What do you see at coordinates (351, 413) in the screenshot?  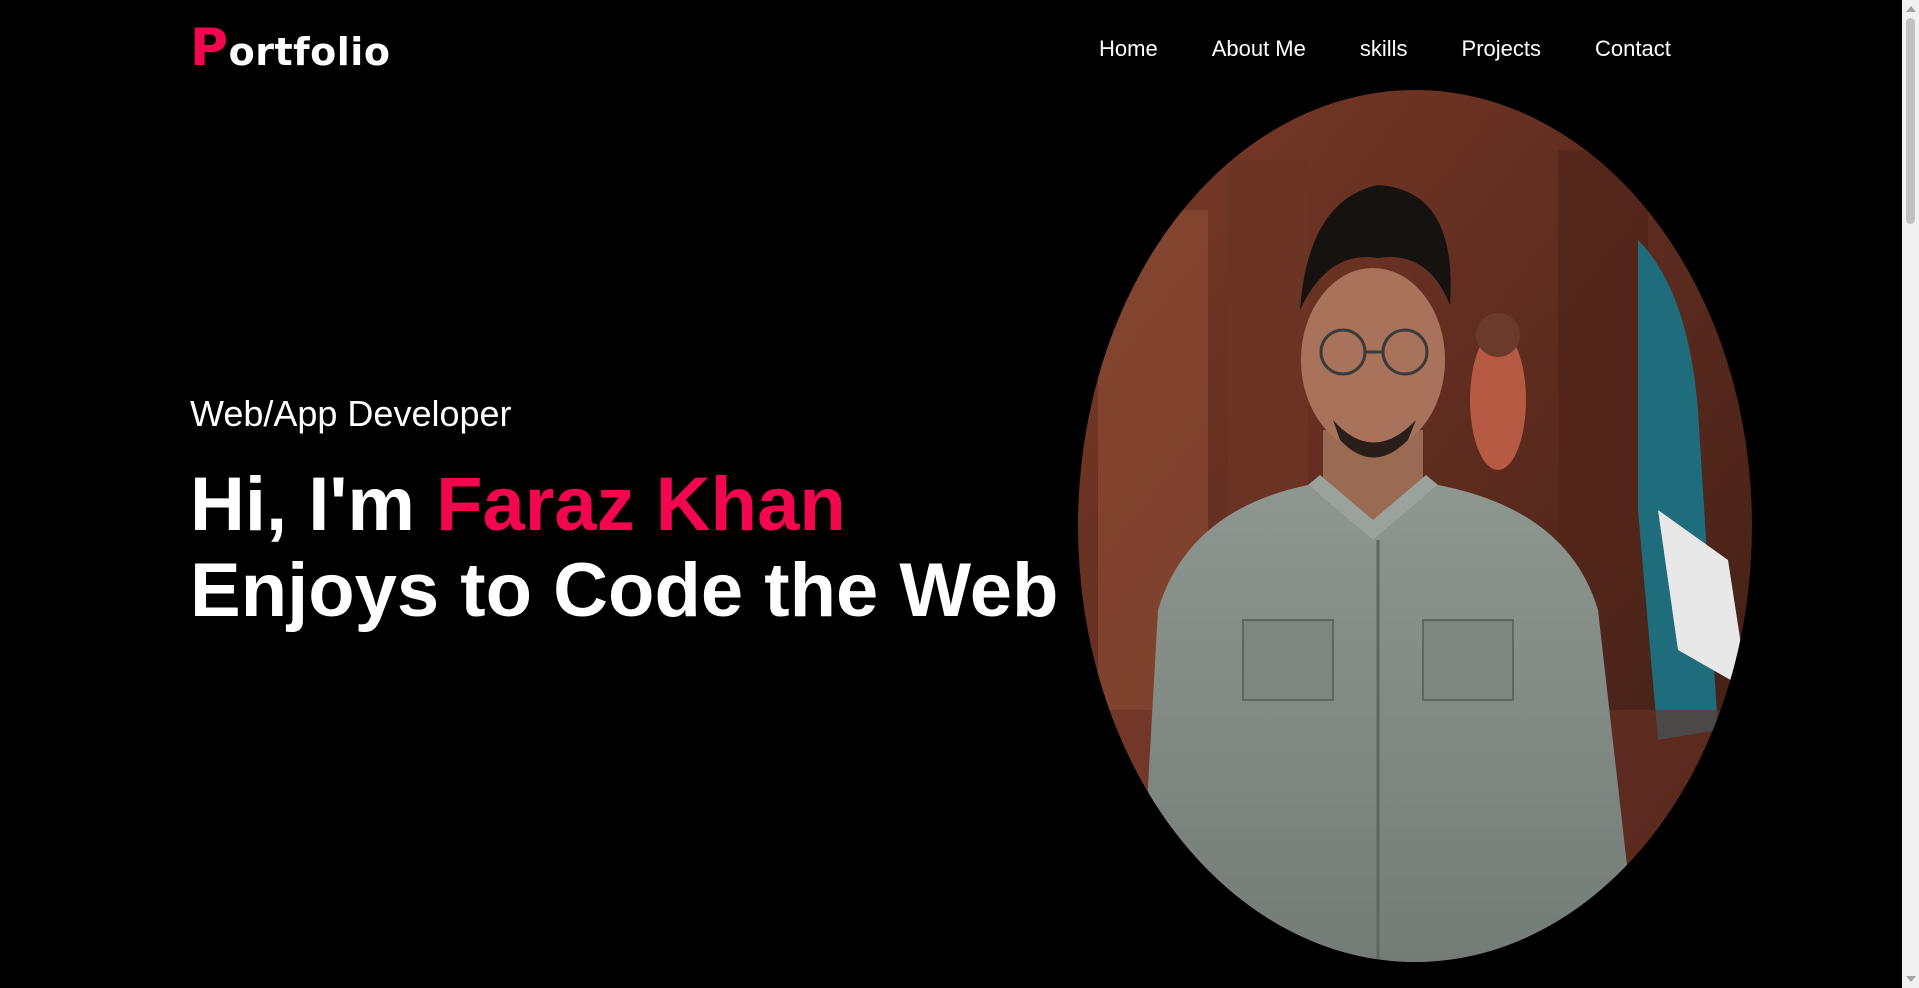 I see `hero-role: Web/App Developer` at bounding box center [351, 413].